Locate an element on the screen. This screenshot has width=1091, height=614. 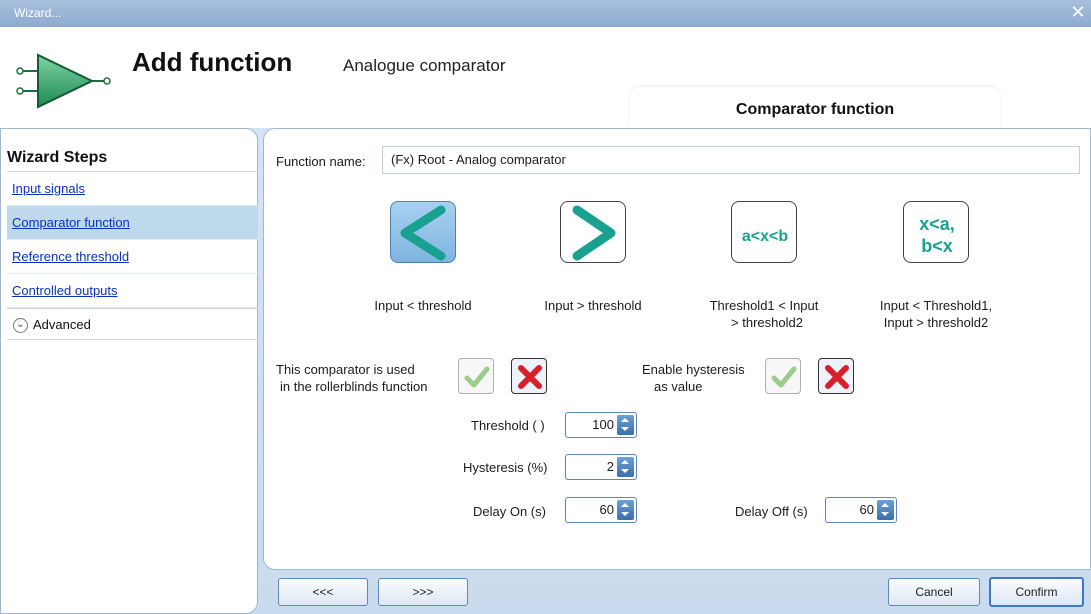
option-between-thresholds-button: a<x<b is located at coordinates (764, 232).